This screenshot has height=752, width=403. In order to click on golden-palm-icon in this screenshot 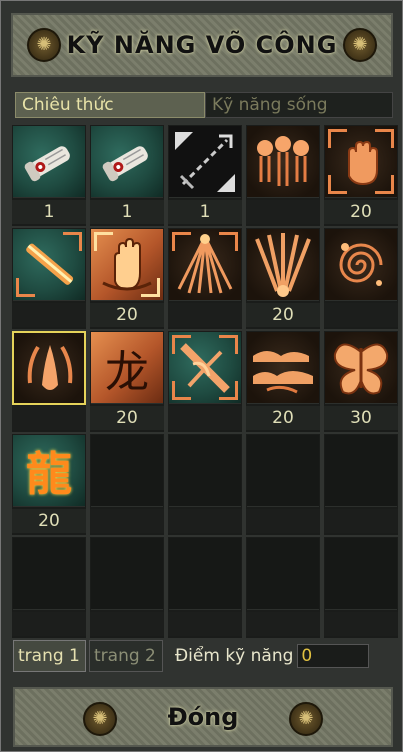, I will do `click(127, 264)`.